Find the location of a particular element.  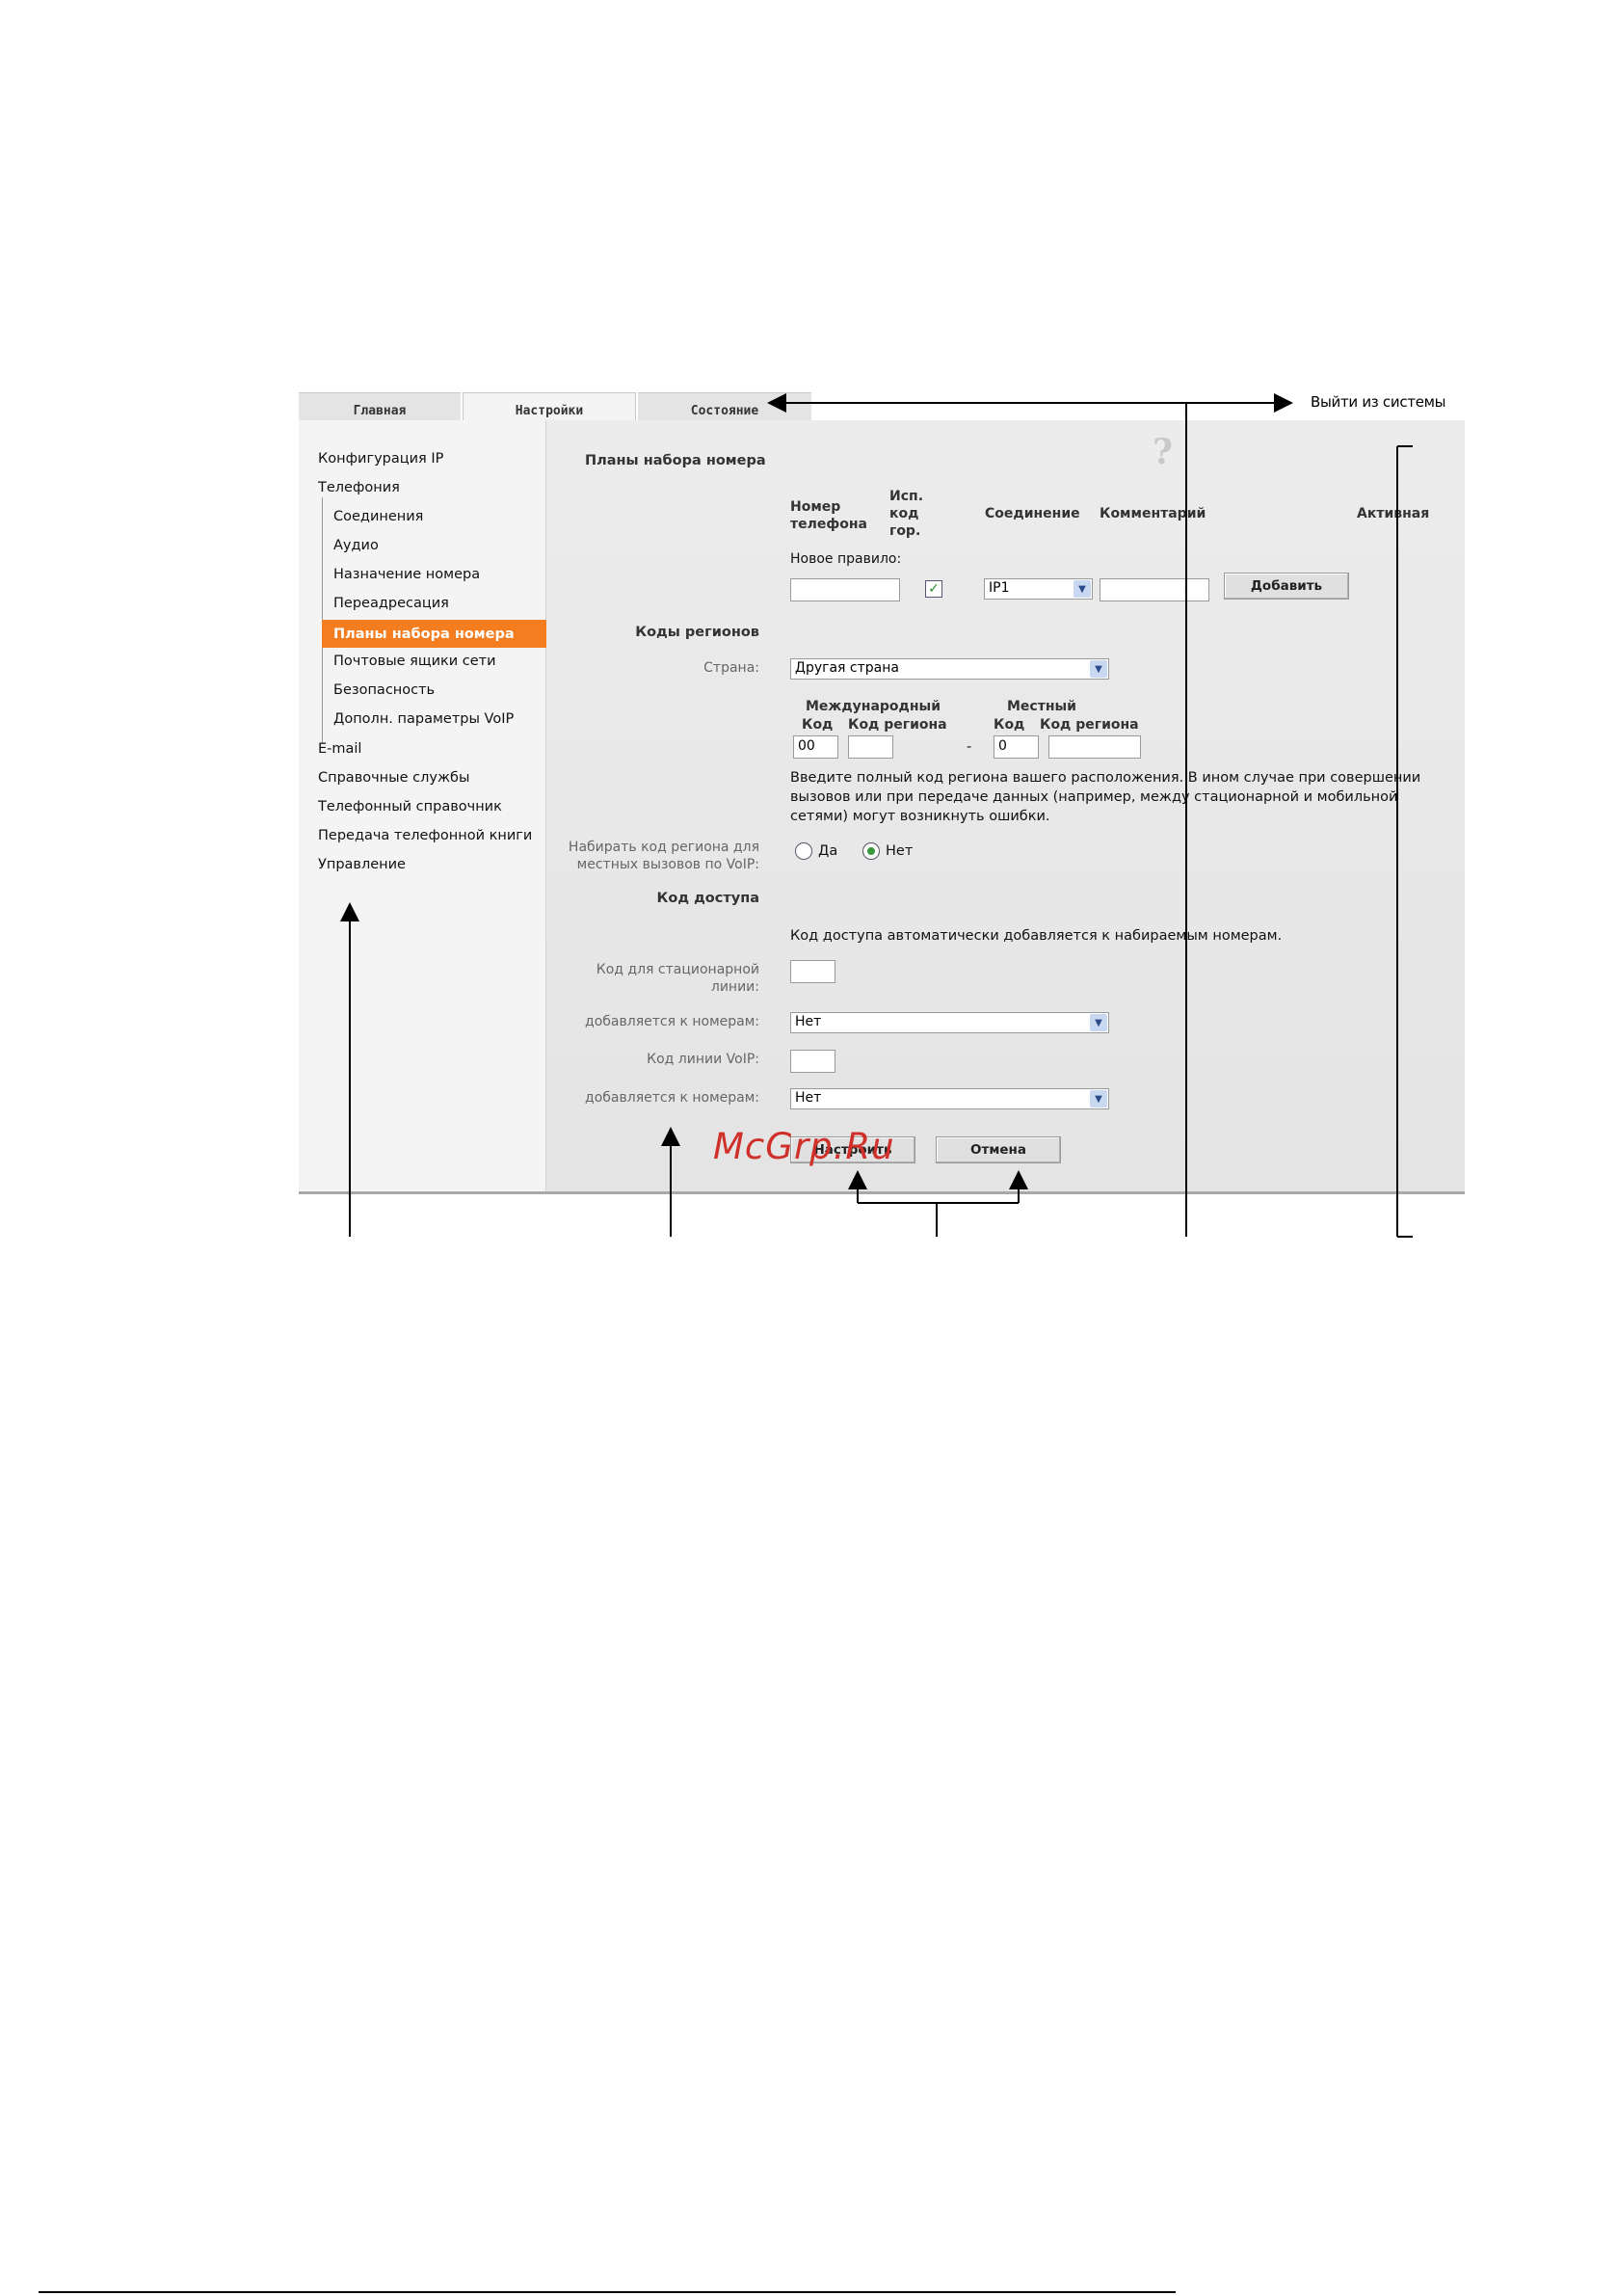

arrow-left-icon is located at coordinates (776, 403).